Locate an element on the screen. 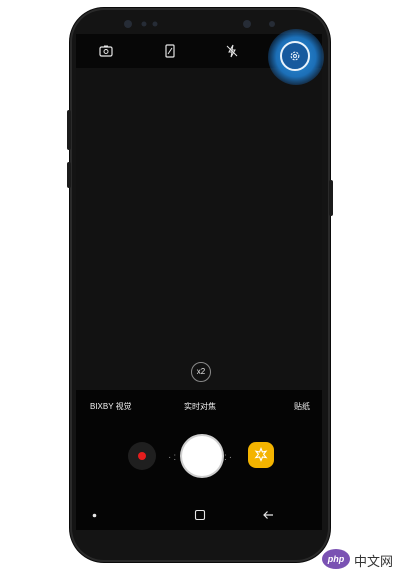  back-icon is located at coordinates (268, 515).